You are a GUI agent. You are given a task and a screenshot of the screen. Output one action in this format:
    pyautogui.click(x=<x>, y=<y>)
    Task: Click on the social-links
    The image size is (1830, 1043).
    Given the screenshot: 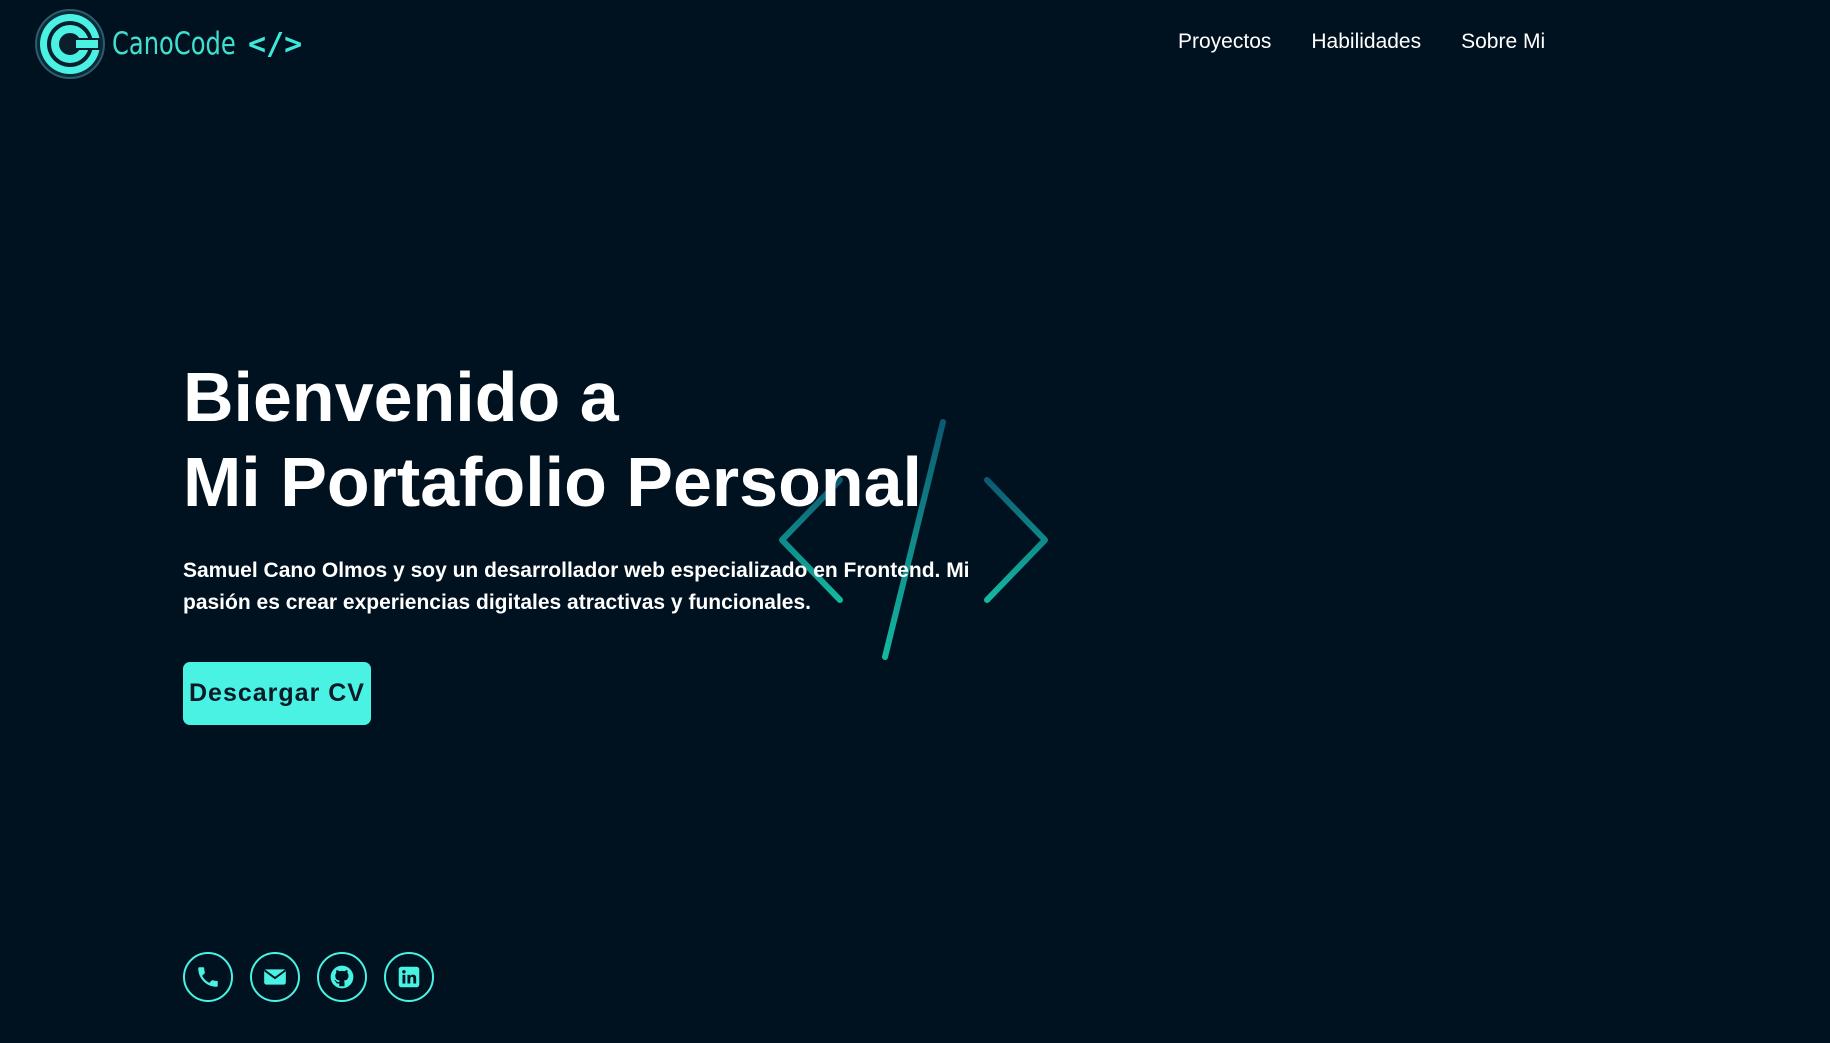 What is the action you would take?
    pyautogui.click(x=308, y=977)
    